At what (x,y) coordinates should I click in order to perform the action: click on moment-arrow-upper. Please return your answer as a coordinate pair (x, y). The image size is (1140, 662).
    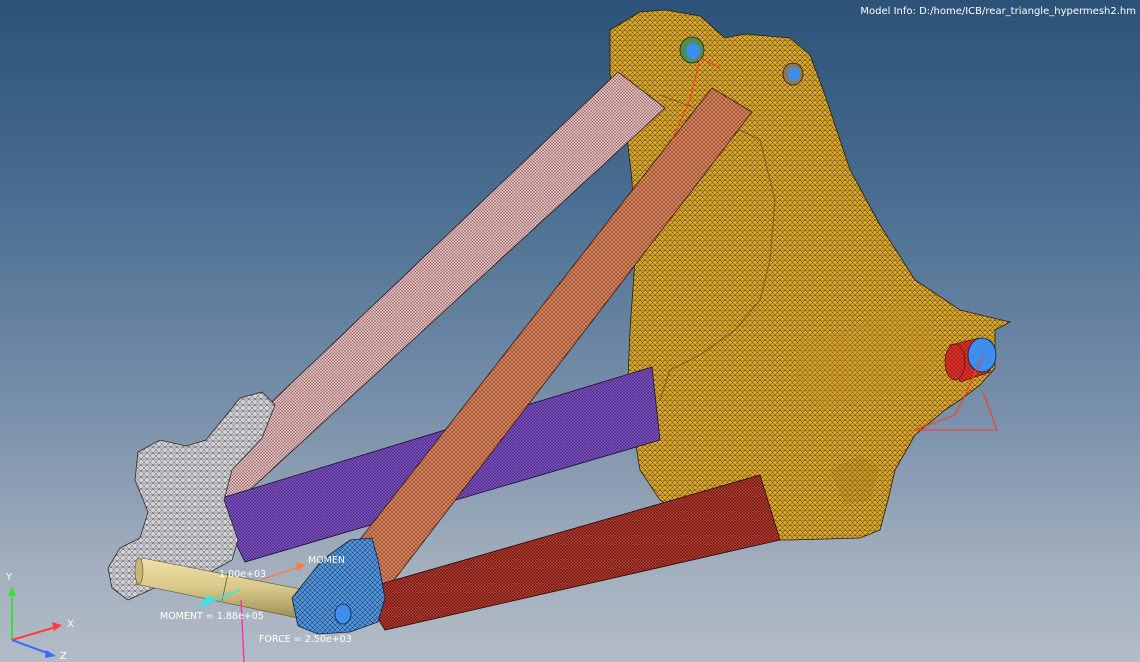
    Looking at the image, I should click on (282, 571).